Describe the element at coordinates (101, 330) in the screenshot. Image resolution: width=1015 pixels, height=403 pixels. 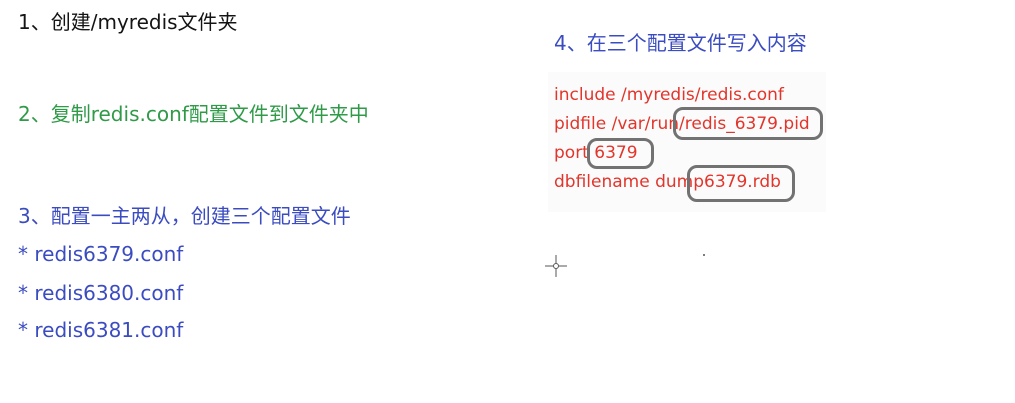
I see `config-file-item: * redis6381.conf` at that location.